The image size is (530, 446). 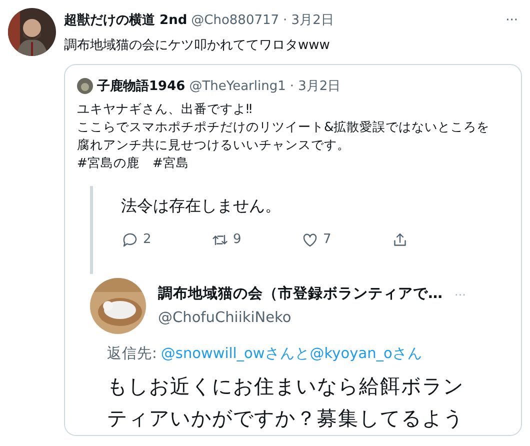 I want to click on reply-to-link: @snowwill_owさんと@kyoyan_oさん, so click(x=291, y=354).